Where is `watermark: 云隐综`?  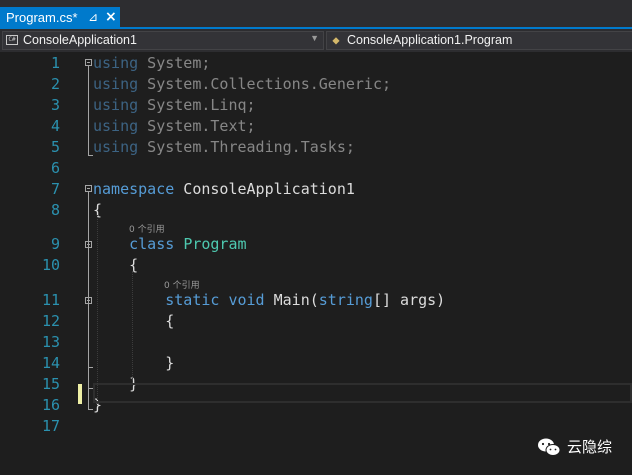 watermark: 云隐综 is located at coordinates (577, 446).